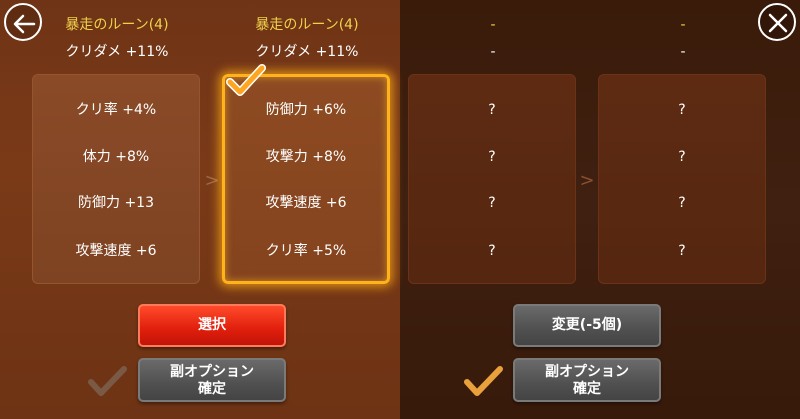 The width and height of the screenshot is (800, 419). Describe the element at coordinates (307, 52) in the screenshot. I see `selected-rune-main-stat: クリダメ +11%` at that location.